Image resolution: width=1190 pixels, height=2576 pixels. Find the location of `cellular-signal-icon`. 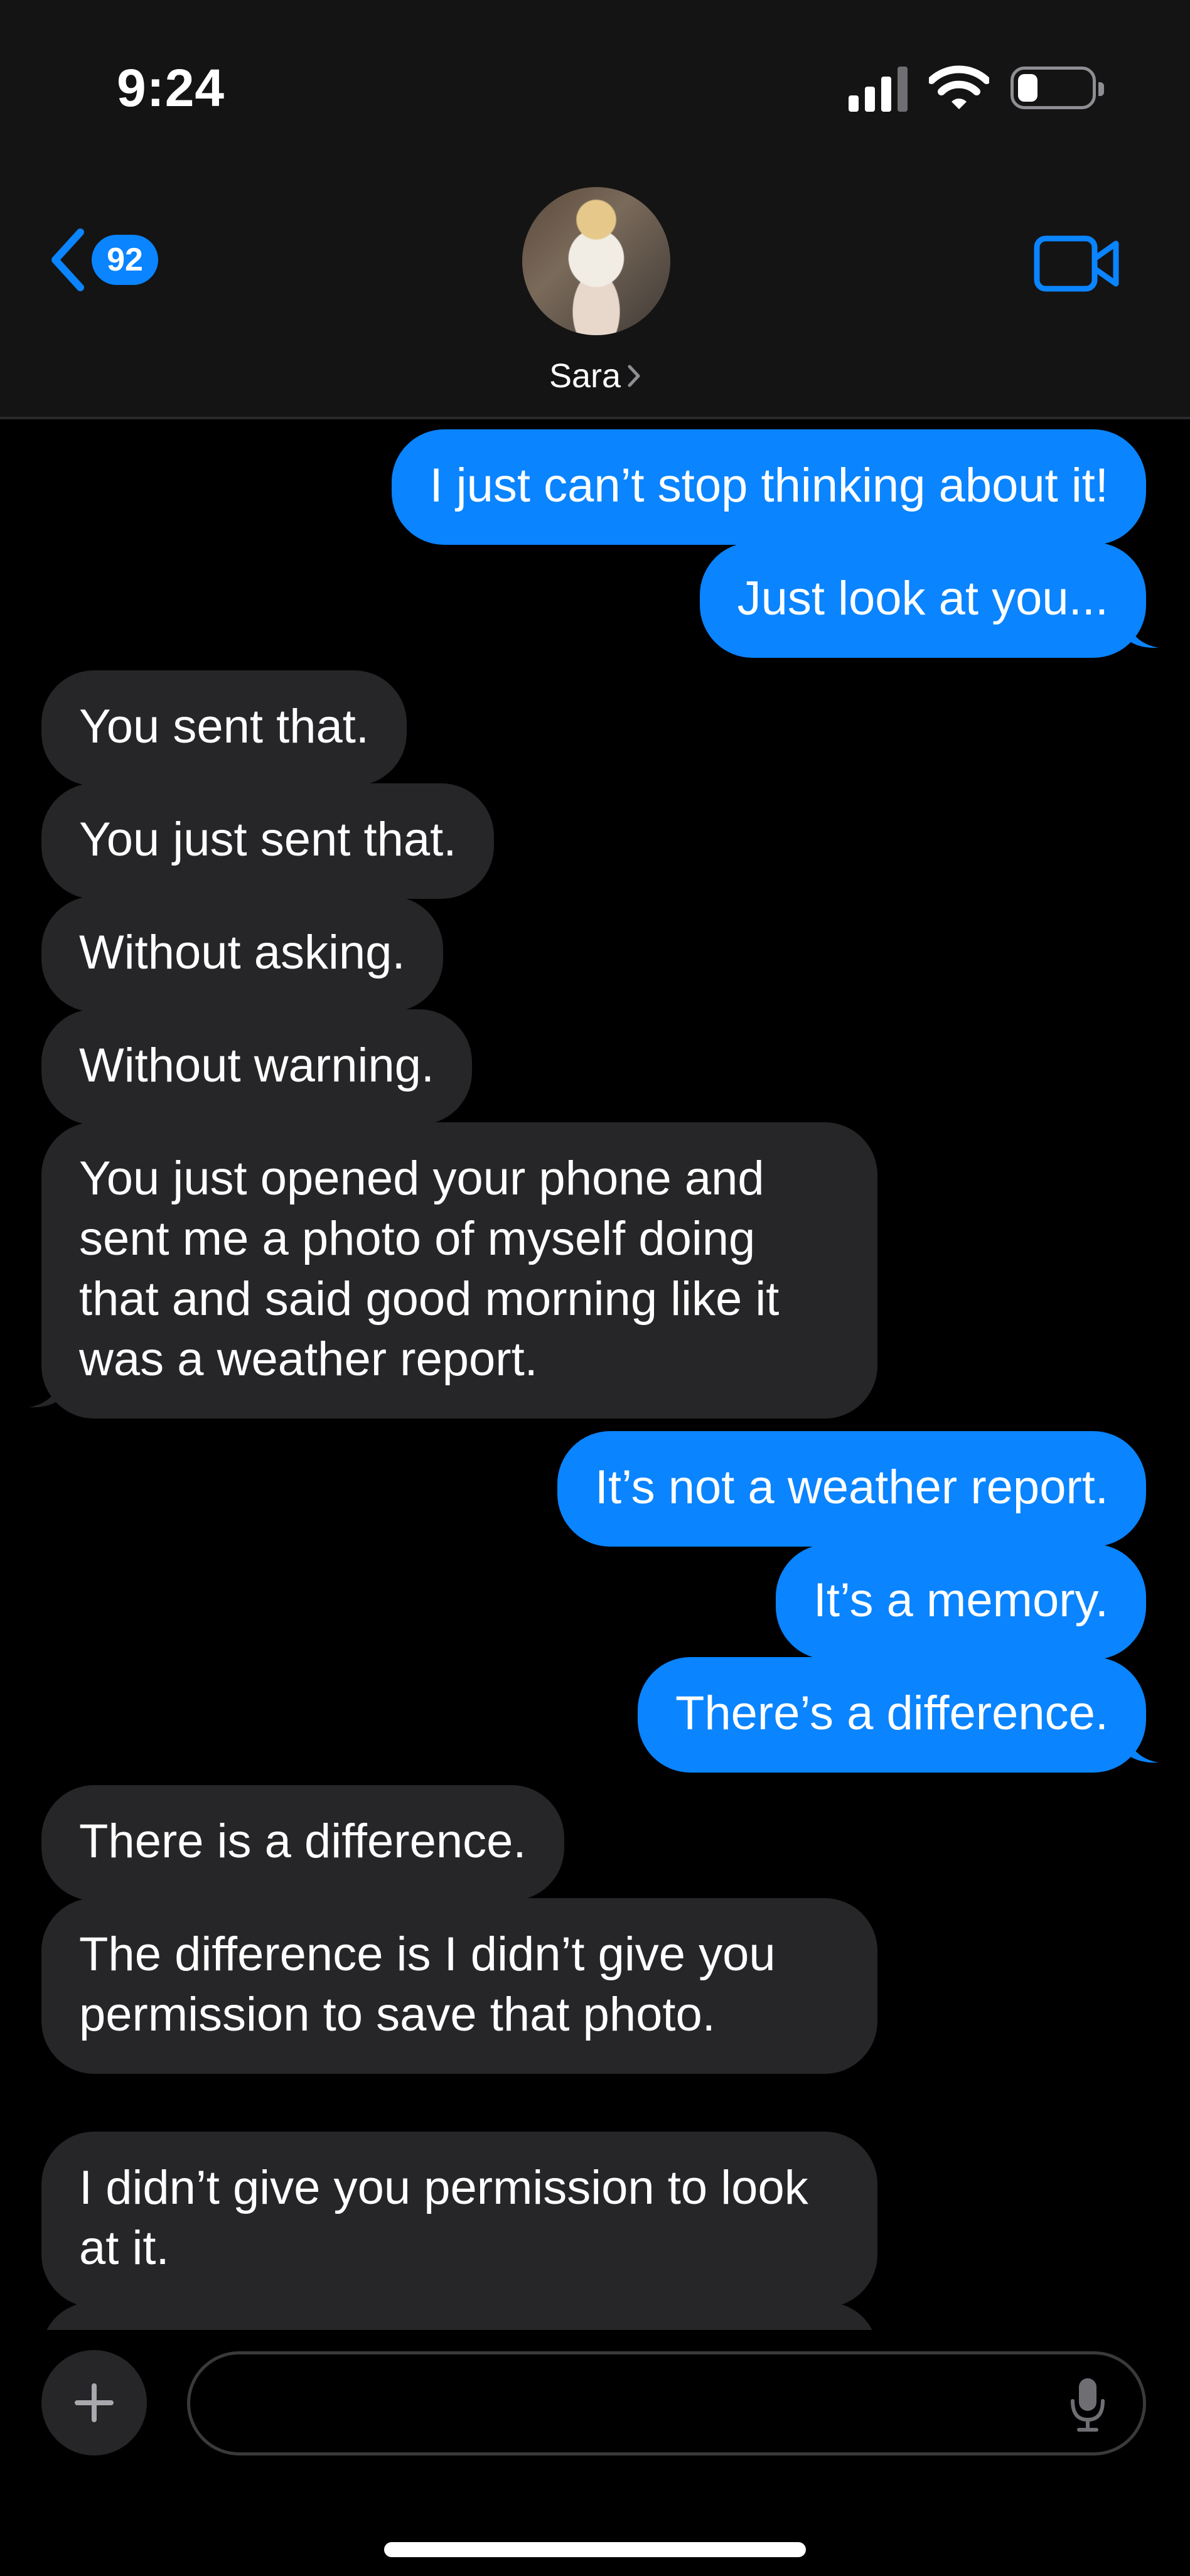

cellular-signal-icon is located at coordinates (878, 88).